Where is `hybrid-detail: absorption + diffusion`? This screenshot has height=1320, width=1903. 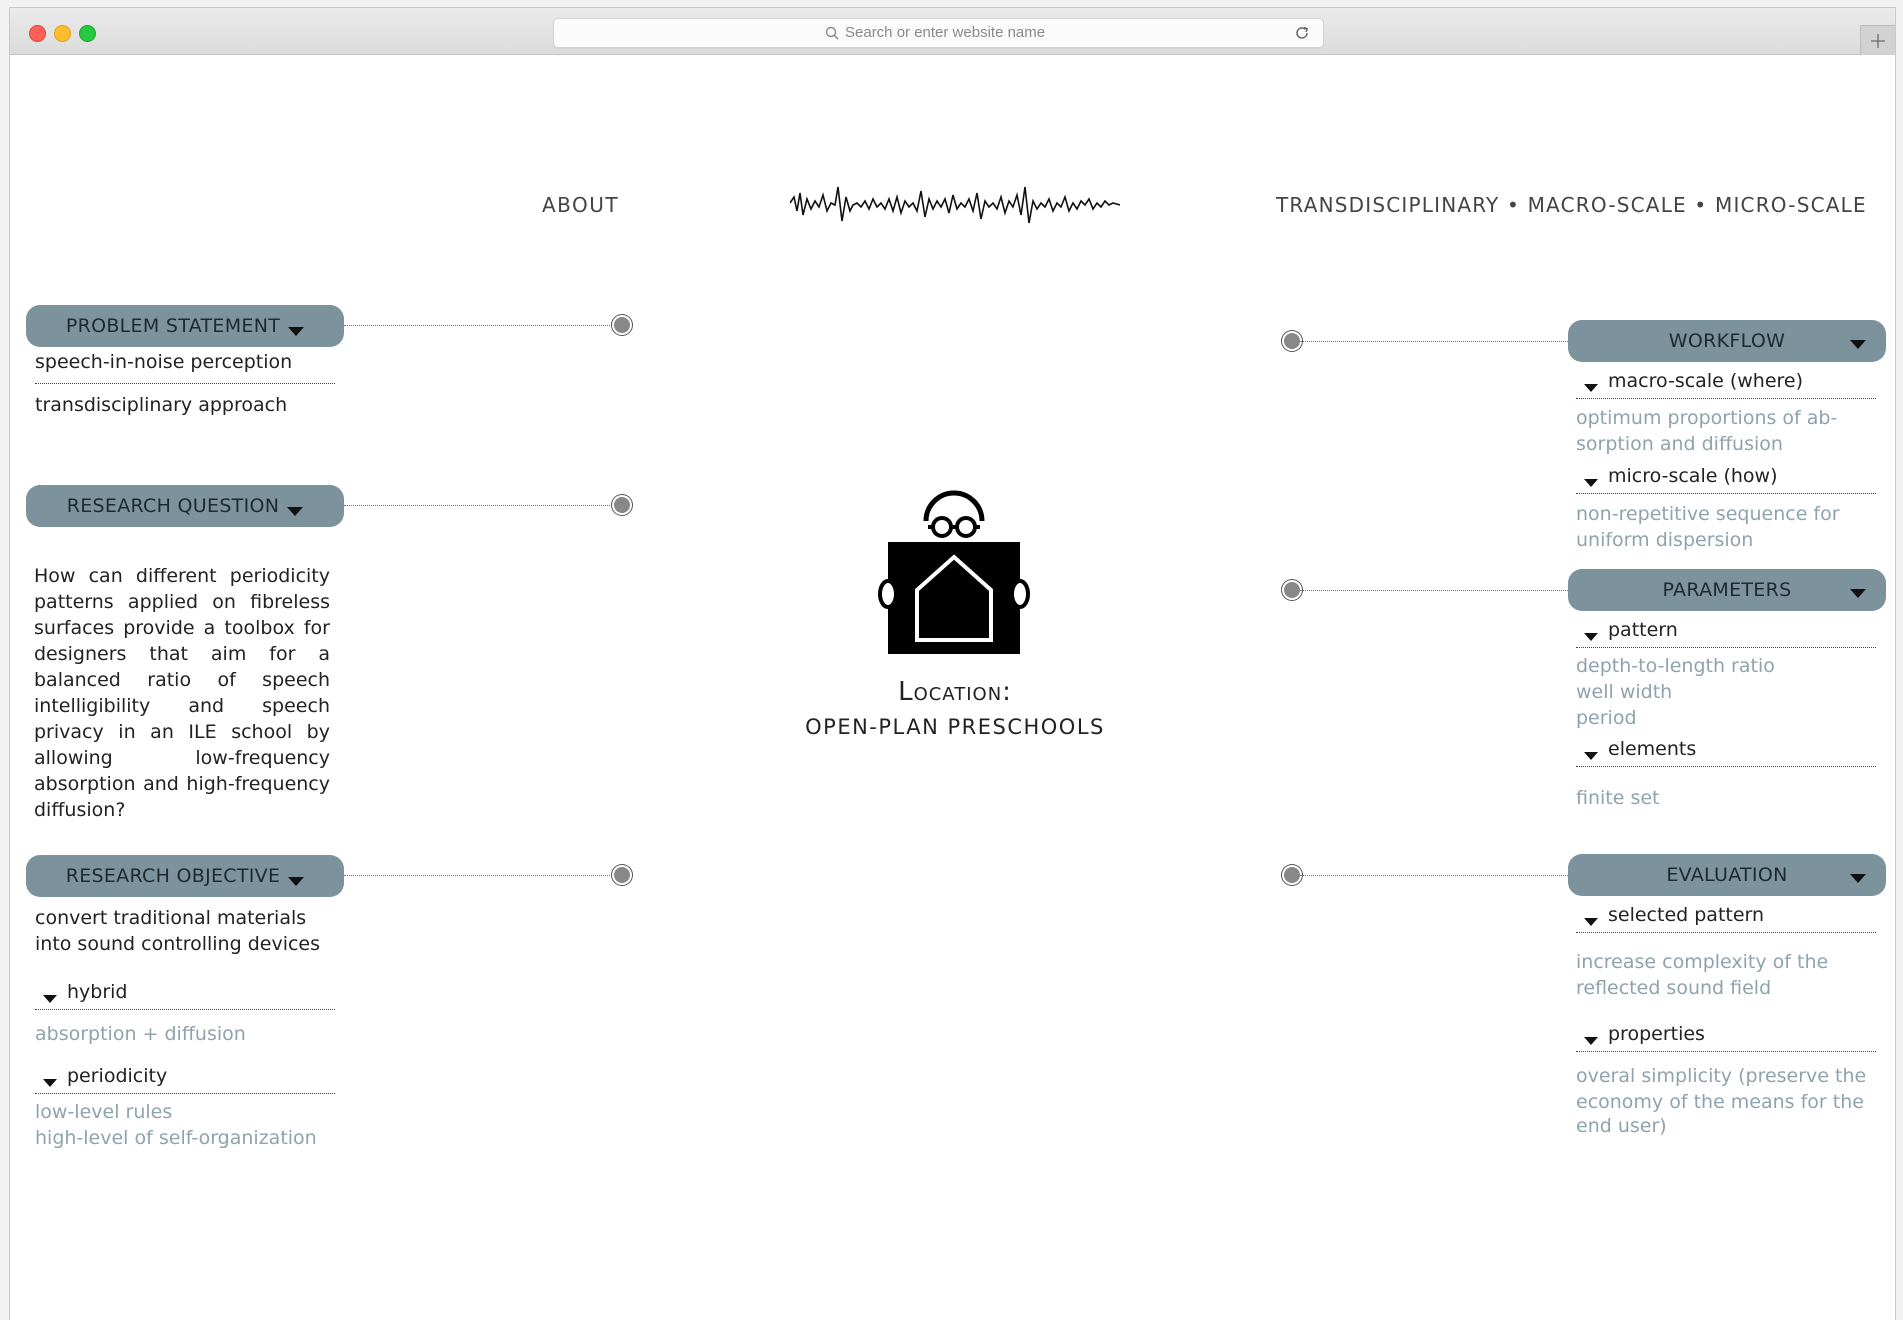
hybrid-detail: absorption + diffusion is located at coordinates (140, 1034).